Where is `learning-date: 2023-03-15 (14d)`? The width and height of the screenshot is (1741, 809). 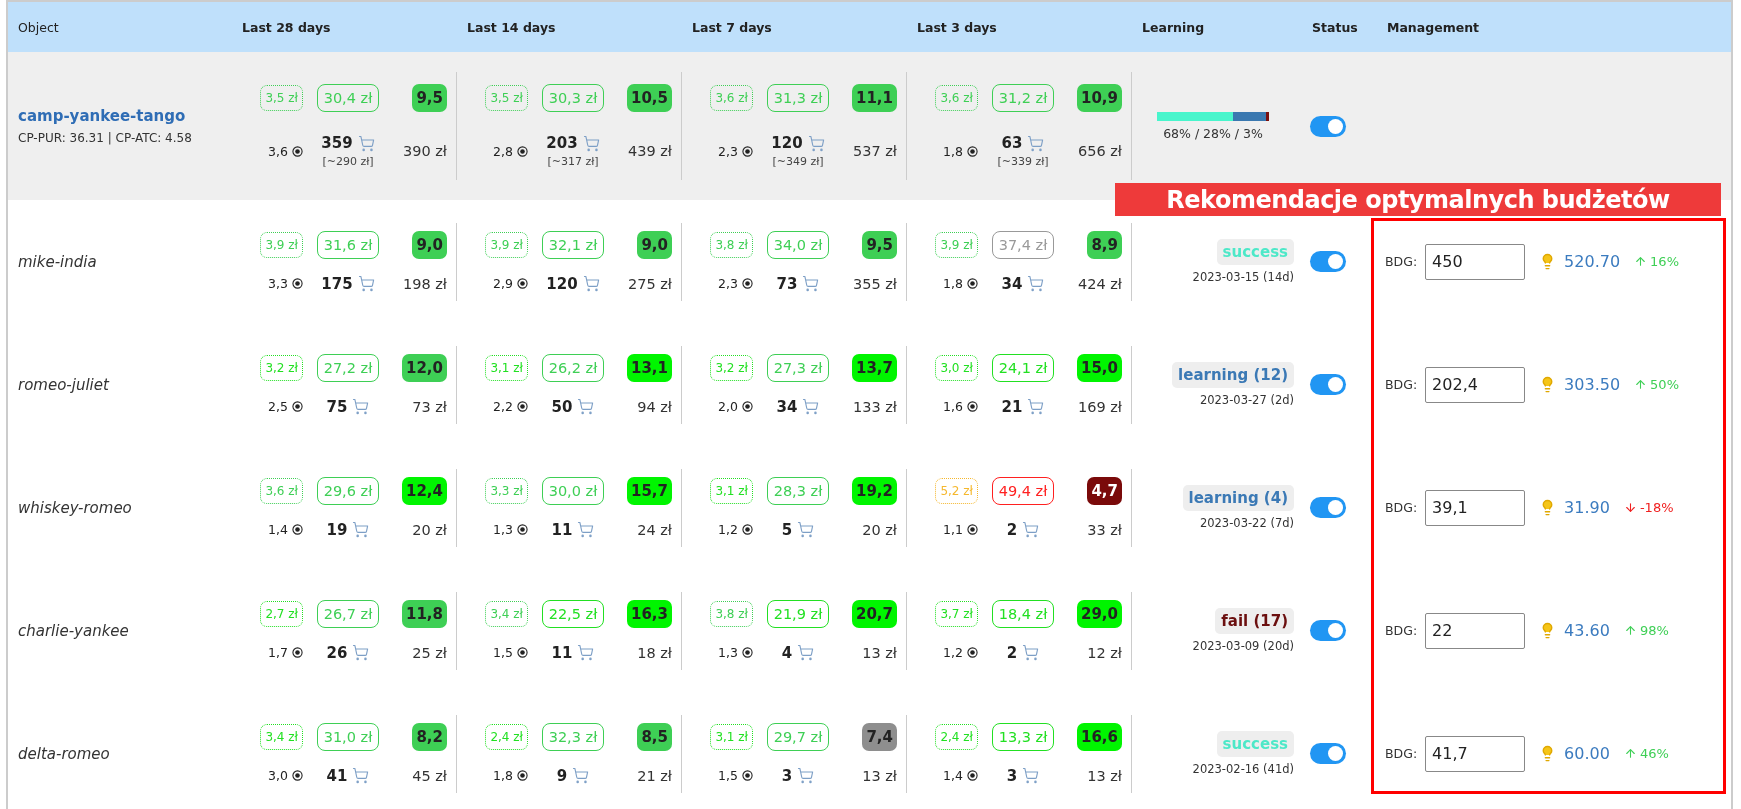
learning-date: 2023-03-15 (14d) is located at coordinates (1243, 277).